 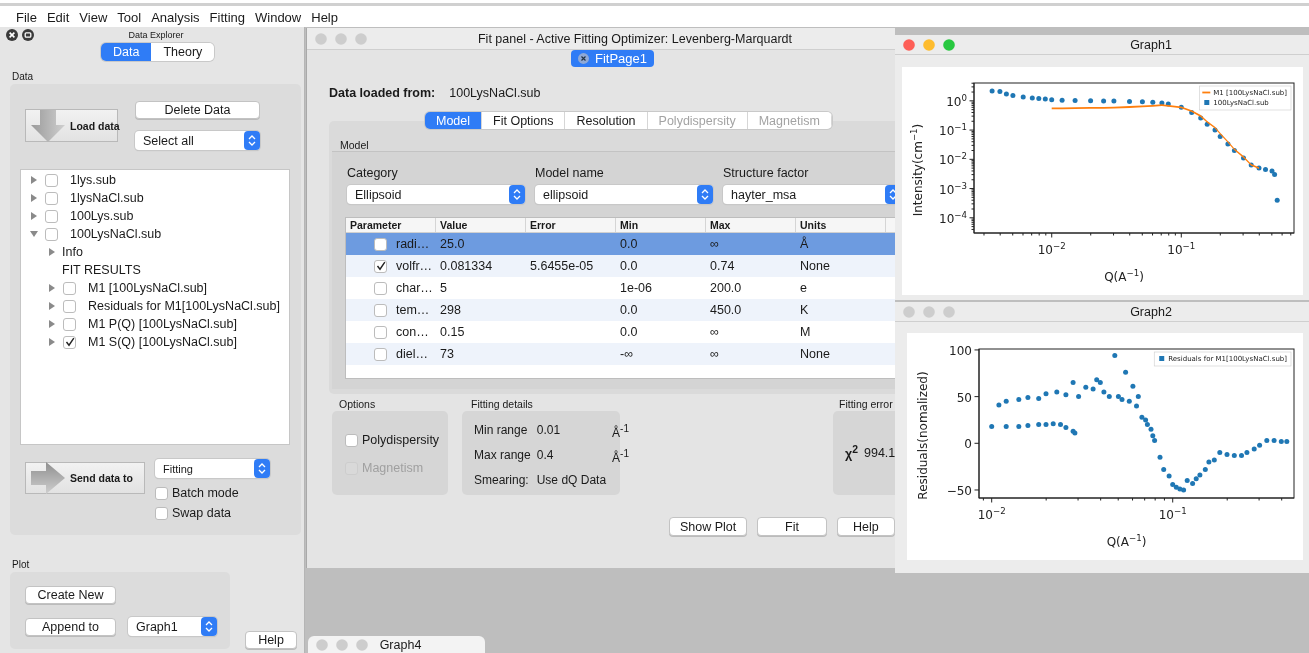 What do you see at coordinates (227, 17) in the screenshot?
I see `menu-item: Fitting` at bounding box center [227, 17].